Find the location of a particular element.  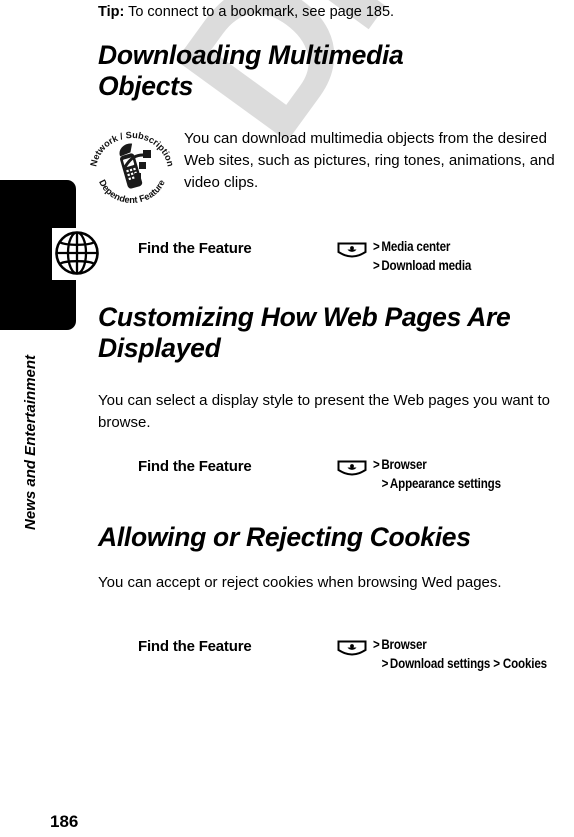

menu-path-line: > Download settings > Cookies is located at coordinates (473, 663).